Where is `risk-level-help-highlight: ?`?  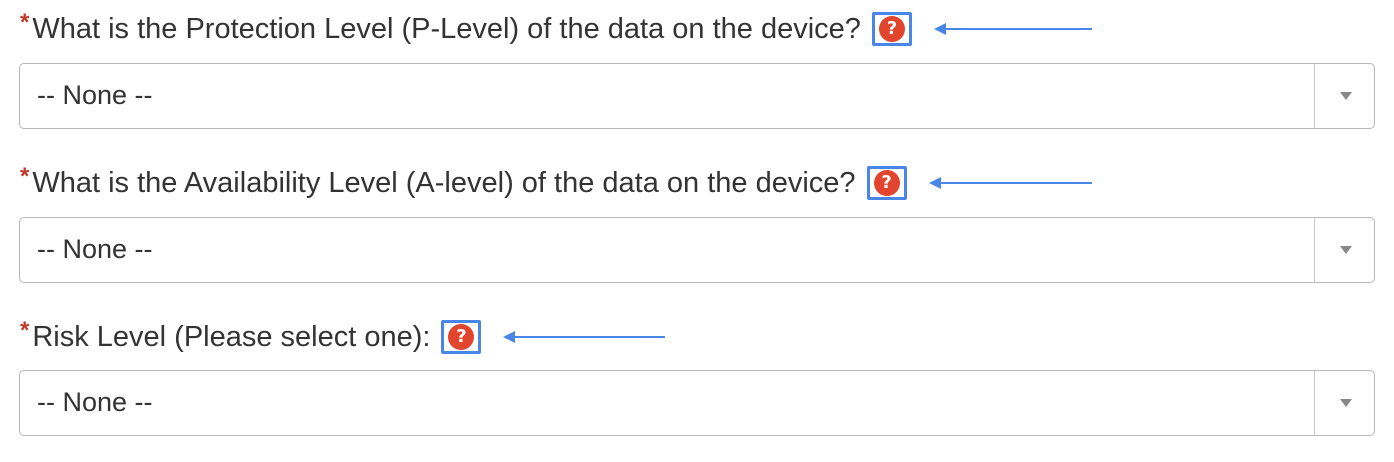
risk-level-help-highlight: ? is located at coordinates (461, 337).